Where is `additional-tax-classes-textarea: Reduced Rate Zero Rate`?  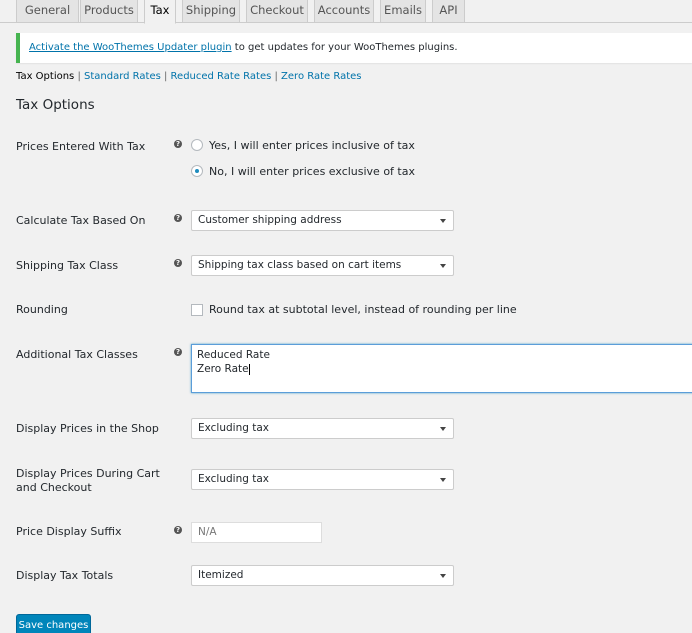 additional-tax-classes-textarea: Reduced Rate Zero Rate is located at coordinates (441, 368).